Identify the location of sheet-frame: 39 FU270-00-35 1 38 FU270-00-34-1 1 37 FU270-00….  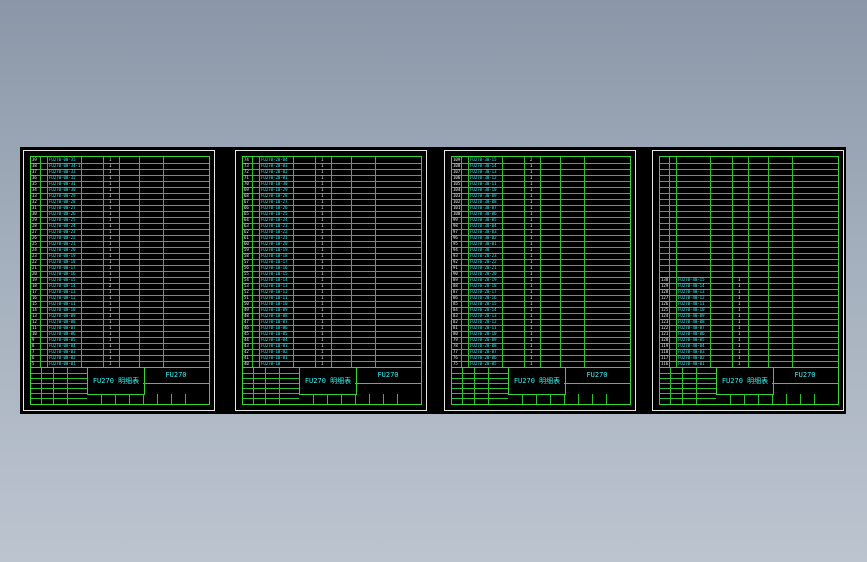
(120, 280).